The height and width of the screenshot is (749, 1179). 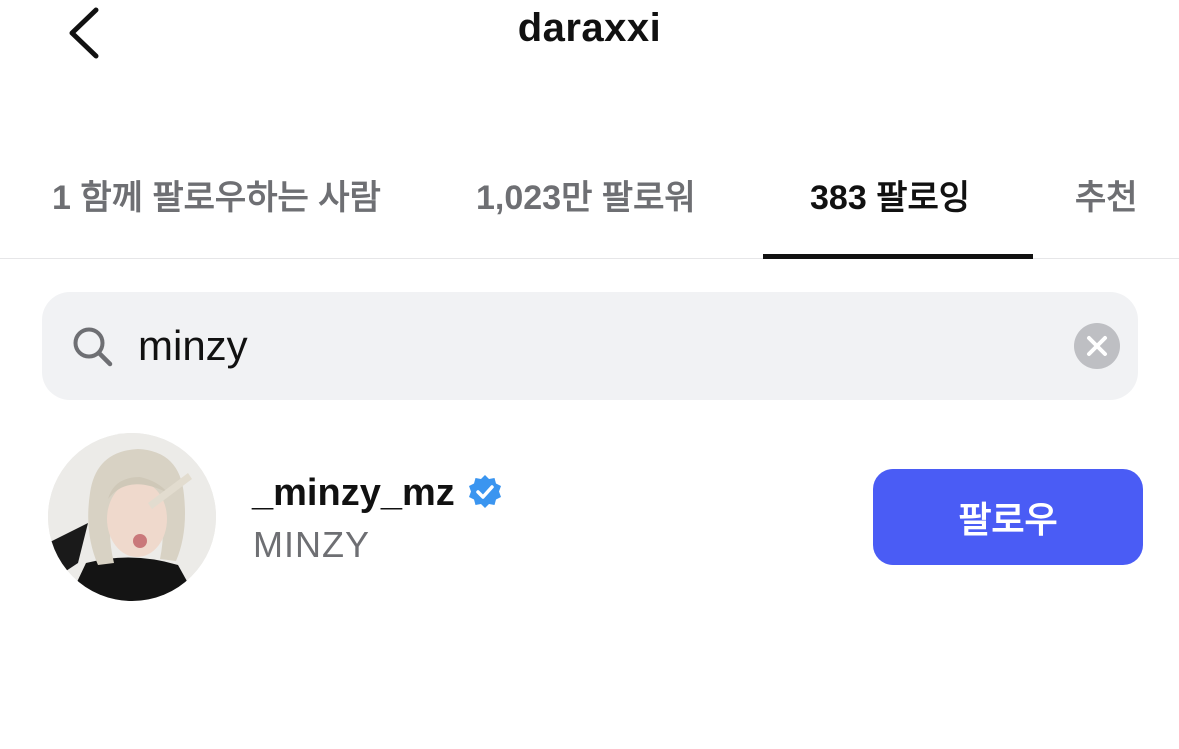 What do you see at coordinates (1106, 194) in the screenshot?
I see `tab-suggested: 추천` at bounding box center [1106, 194].